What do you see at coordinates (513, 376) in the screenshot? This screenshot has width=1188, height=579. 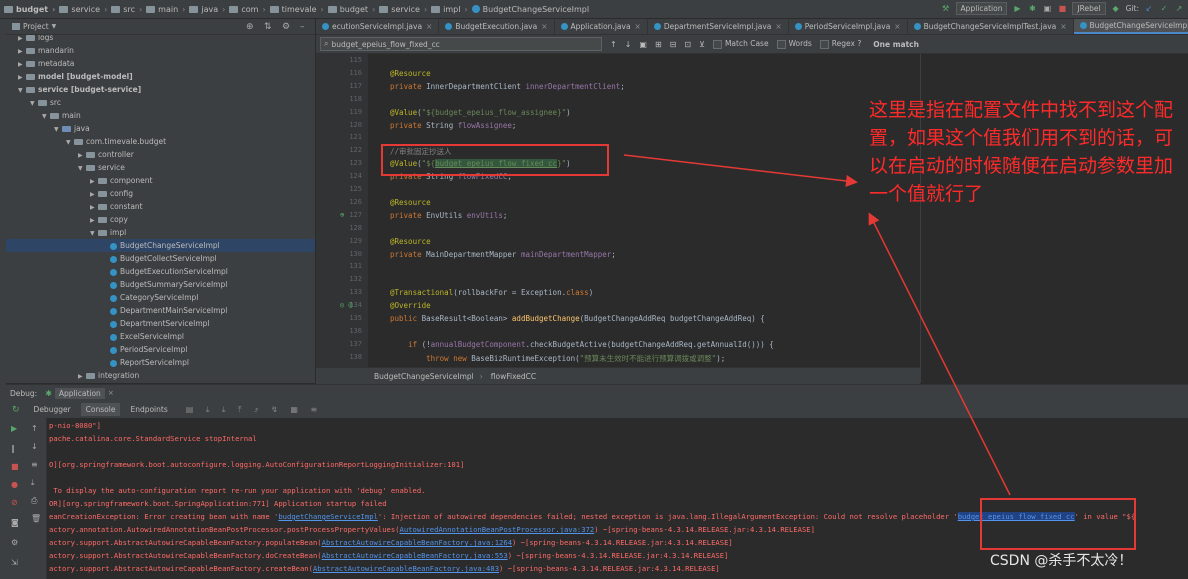 I see `breadcrumb-field: flowFixedCC` at bounding box center [513, 376].